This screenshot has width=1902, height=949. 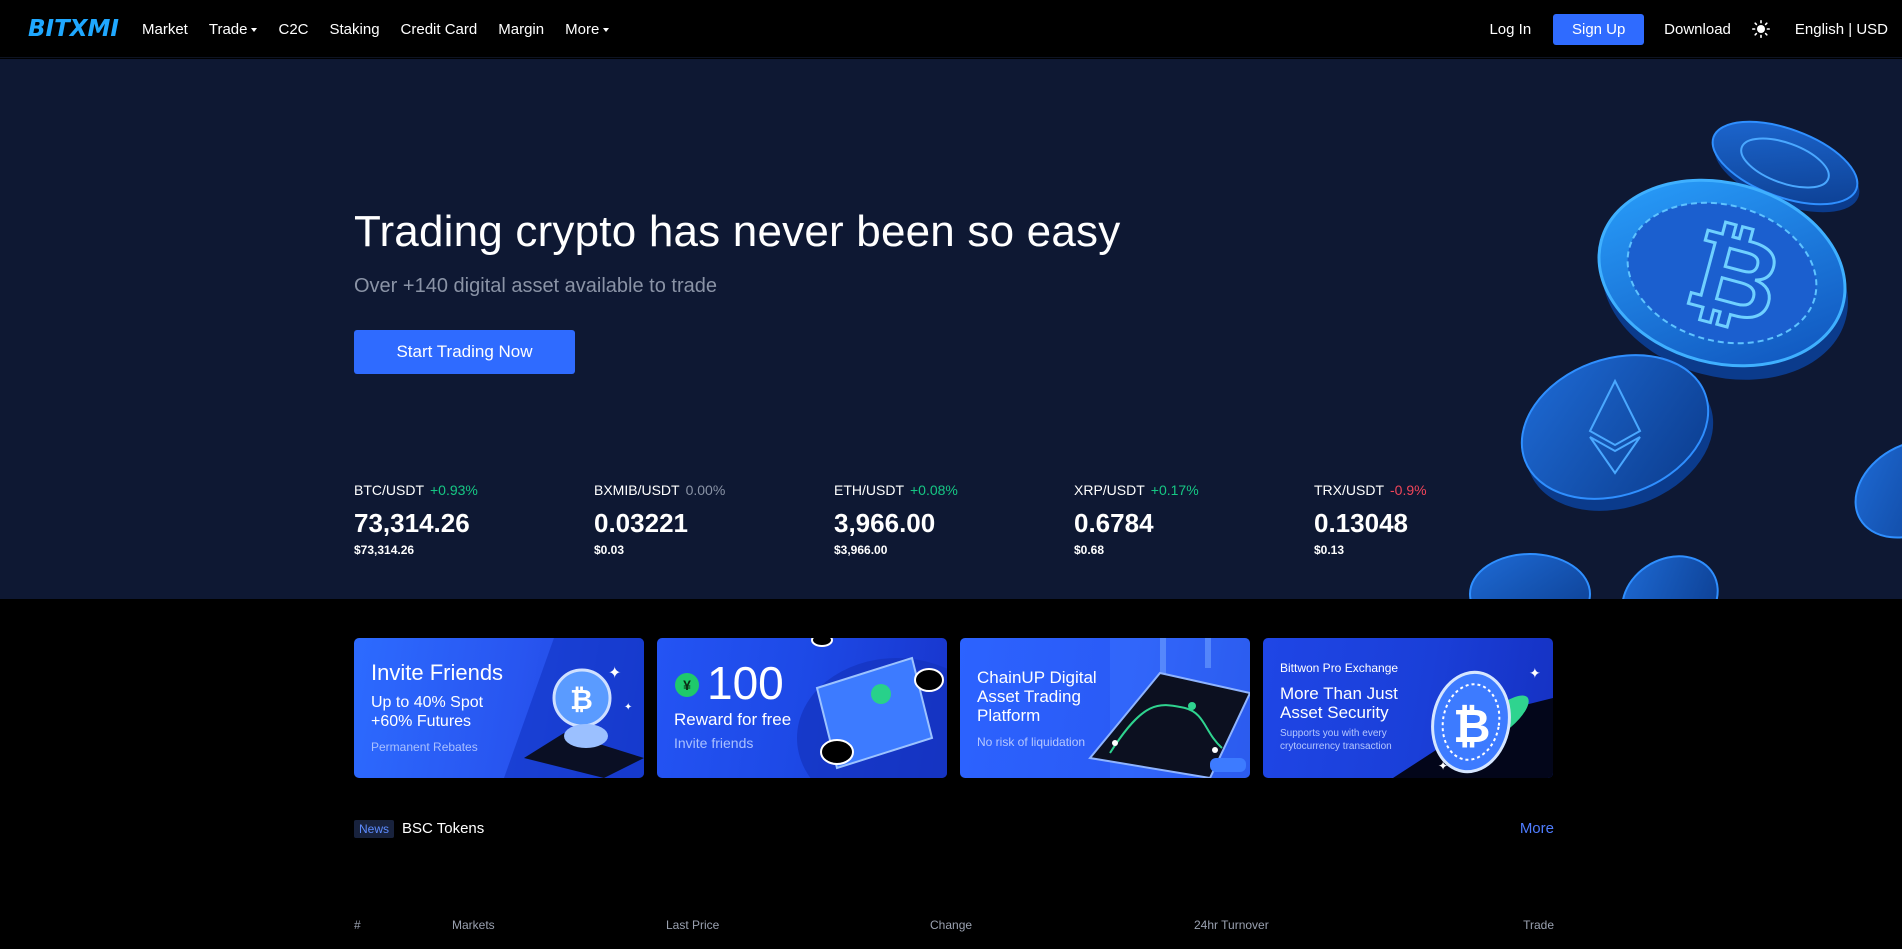 I want to click on nav-market: Market, so click(x=165, y=29).